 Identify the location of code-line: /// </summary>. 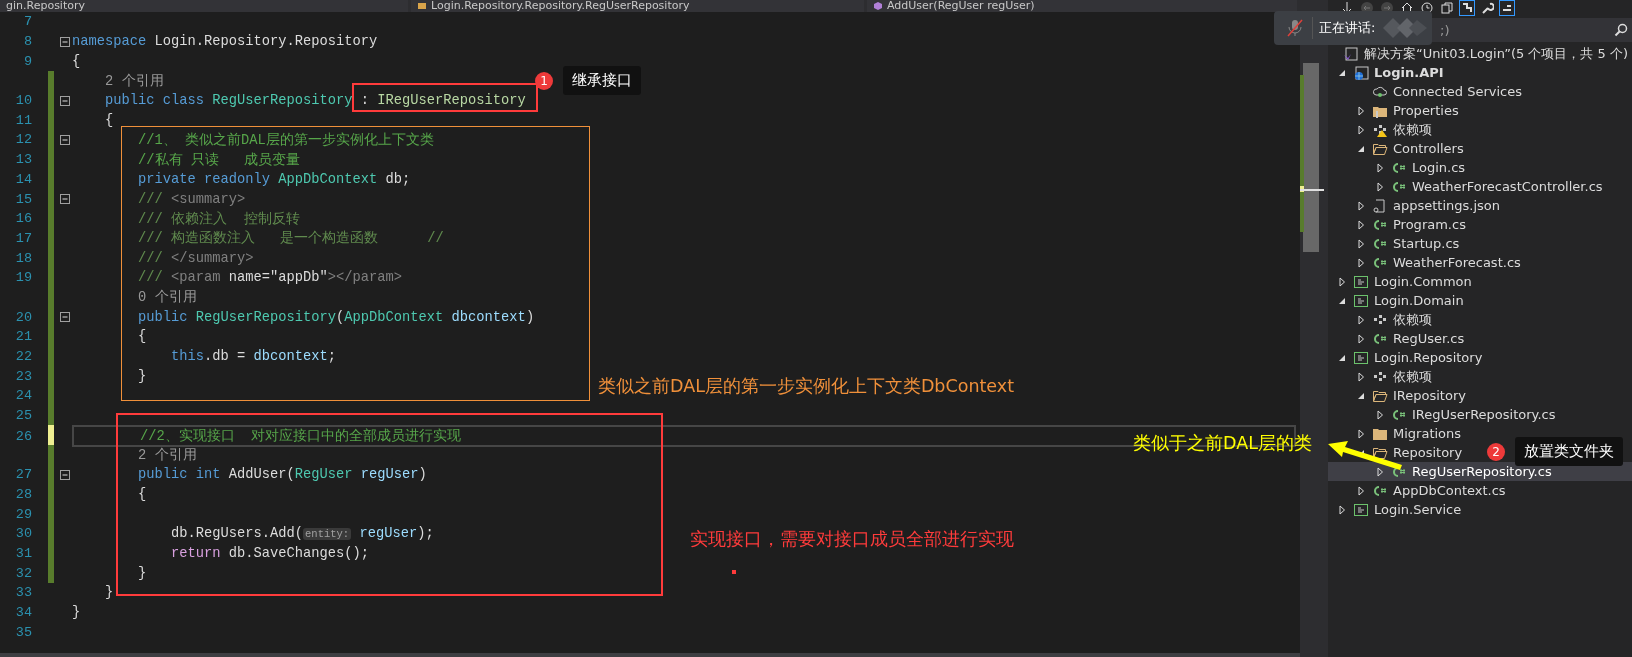
(195, 258).